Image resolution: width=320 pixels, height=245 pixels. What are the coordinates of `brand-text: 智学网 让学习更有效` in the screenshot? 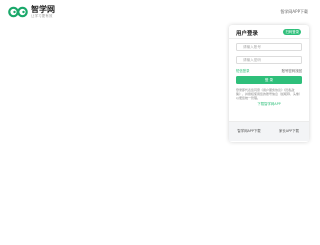 It's located at (43, 12).